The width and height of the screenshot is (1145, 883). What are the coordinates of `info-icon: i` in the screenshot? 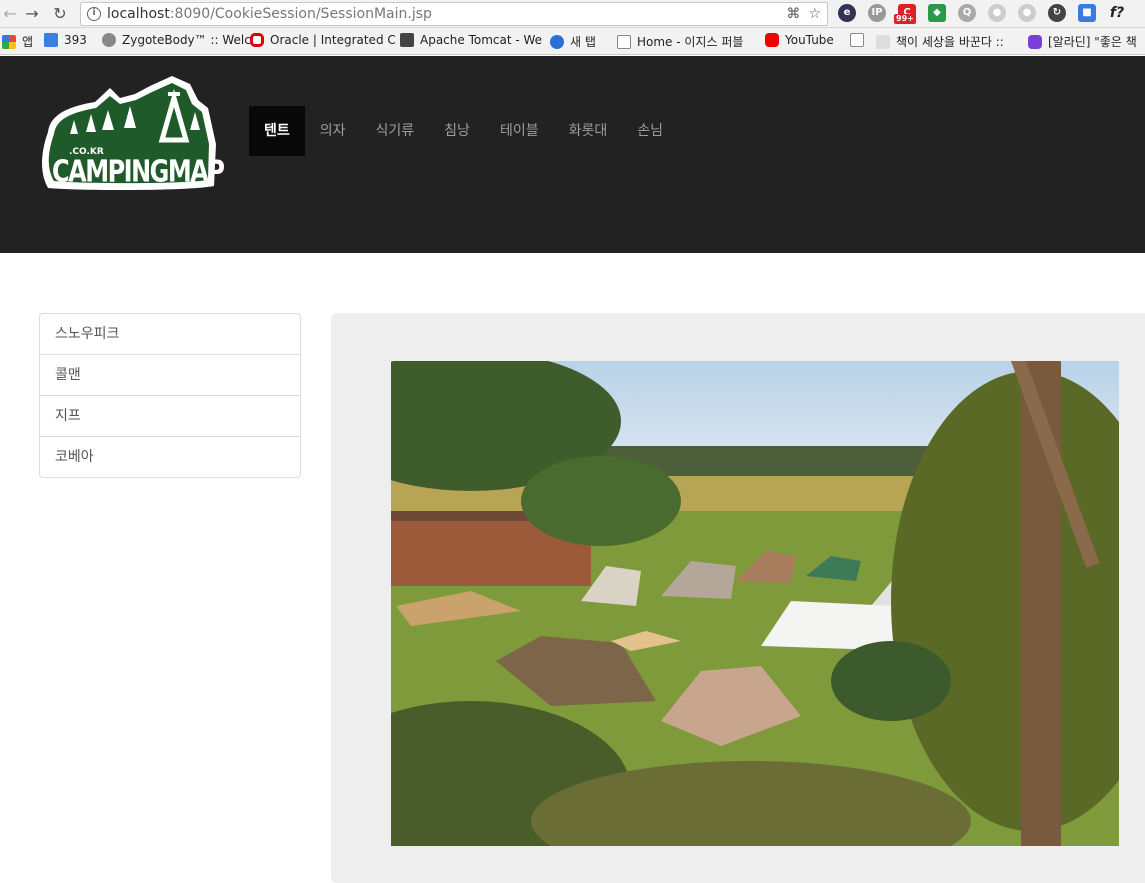 It's located at (94, 14).